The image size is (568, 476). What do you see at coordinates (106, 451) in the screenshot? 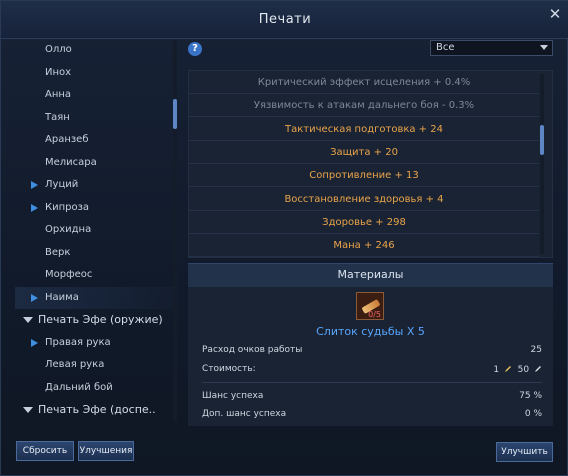
I see `upgrades-button: Улучшения` at bounding box center [106, 451].